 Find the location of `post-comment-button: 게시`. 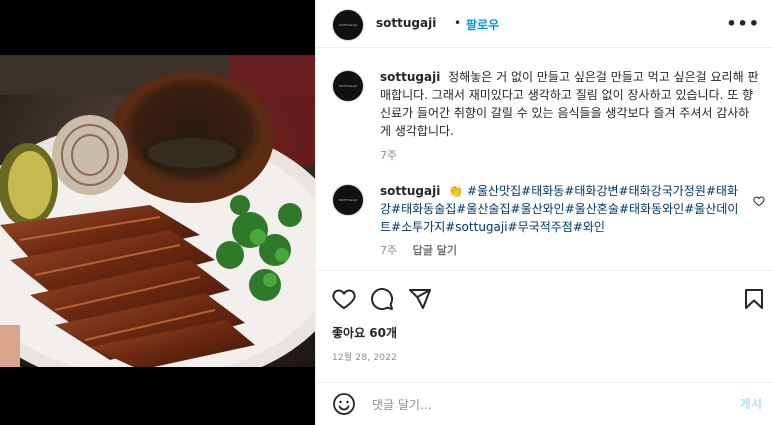

post-comment-button: 게시 is located at coordinates (751, 403).